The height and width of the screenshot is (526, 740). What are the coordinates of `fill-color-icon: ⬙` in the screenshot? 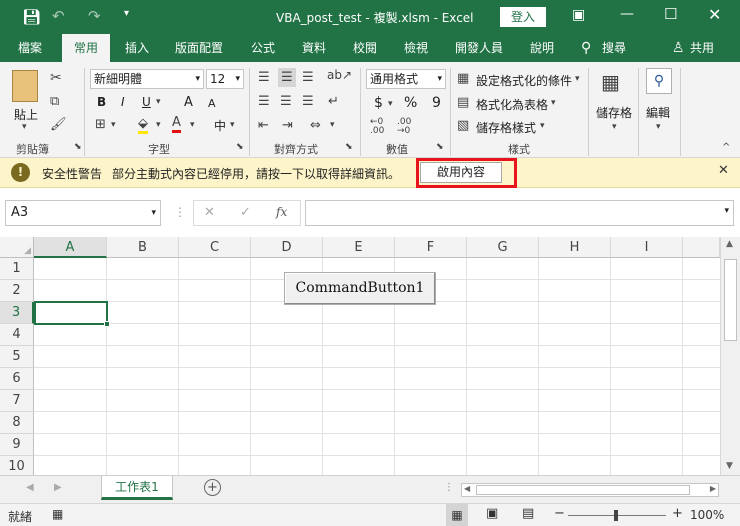 It's located at (143, 125).